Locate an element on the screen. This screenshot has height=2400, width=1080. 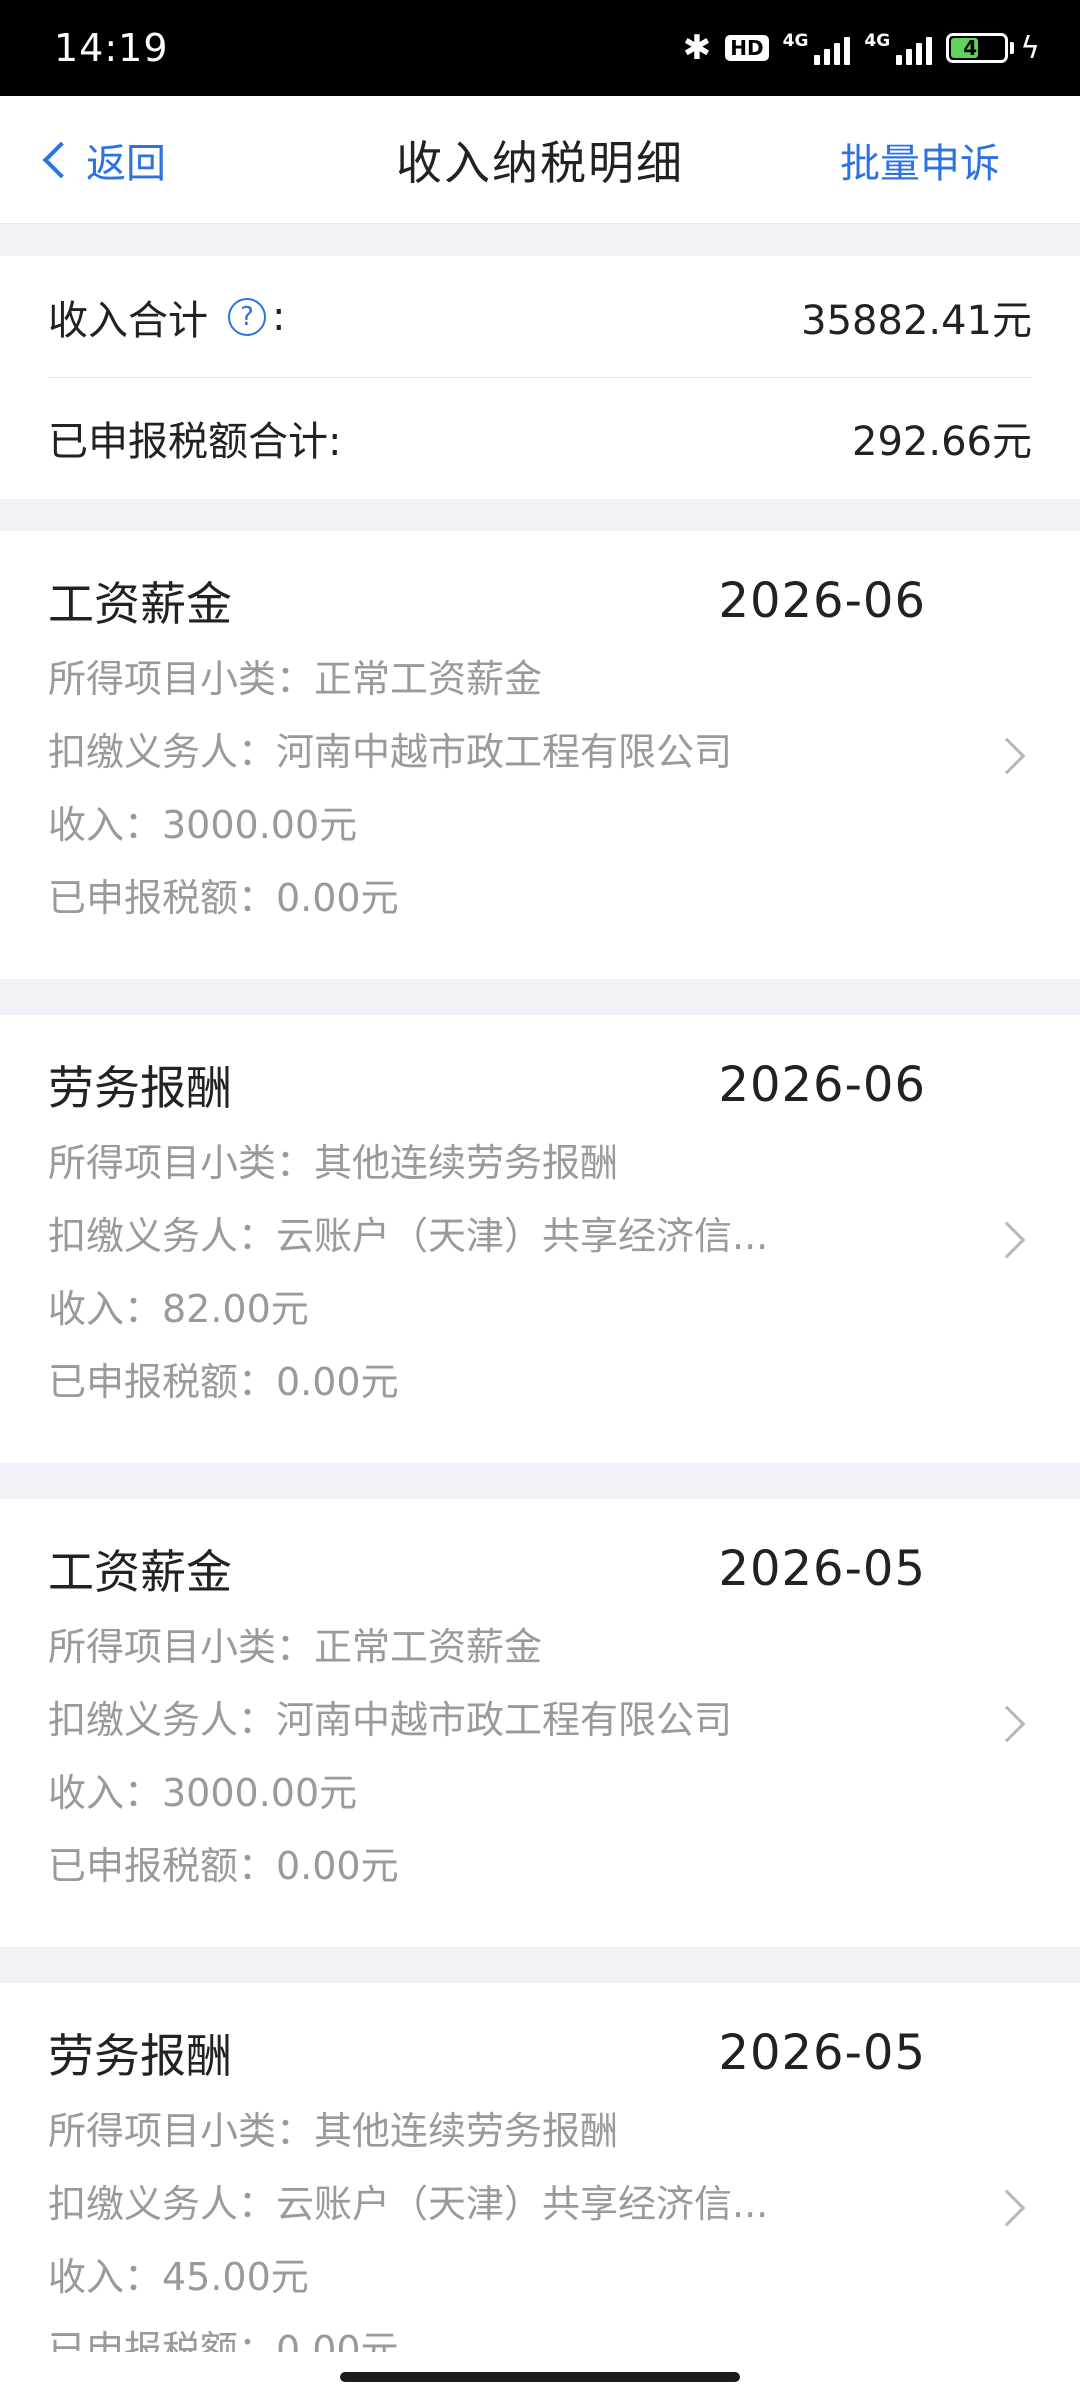
income-total-value: 35882.41元 is located at coordinates (916, 320).